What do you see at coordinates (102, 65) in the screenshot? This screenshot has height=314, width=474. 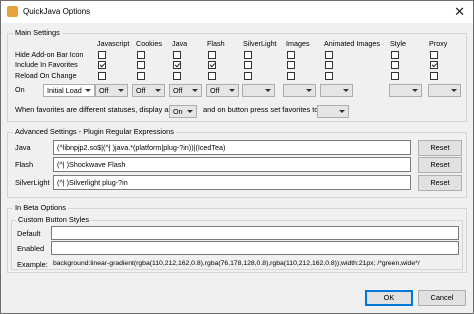 I see `checkbox-include-in-favorites-javascript` at bounding box center [102, 65].